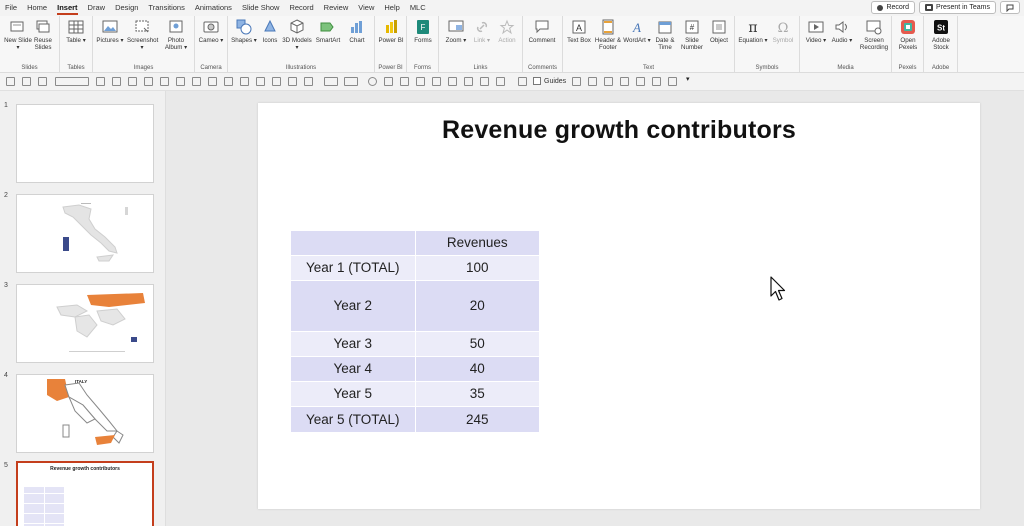  I want to click on smartart-button: SmartArt, so click(328, 31).